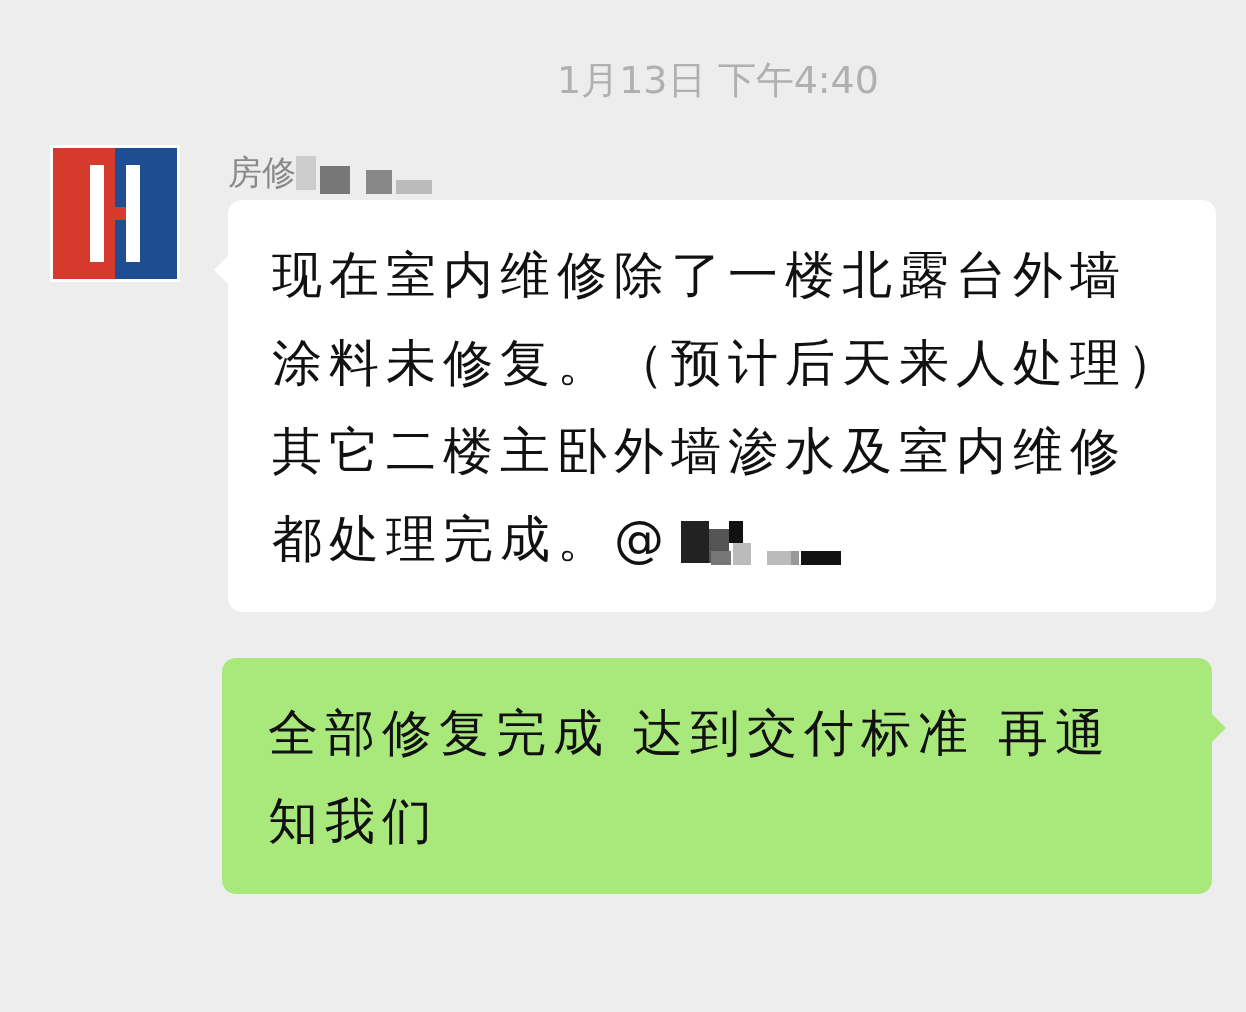 The height and width of the screenshot is (1012, 1246). Describe the element at coordinates (115, 213) in the screenshot. I see `avatar-logo-icon` at that location.